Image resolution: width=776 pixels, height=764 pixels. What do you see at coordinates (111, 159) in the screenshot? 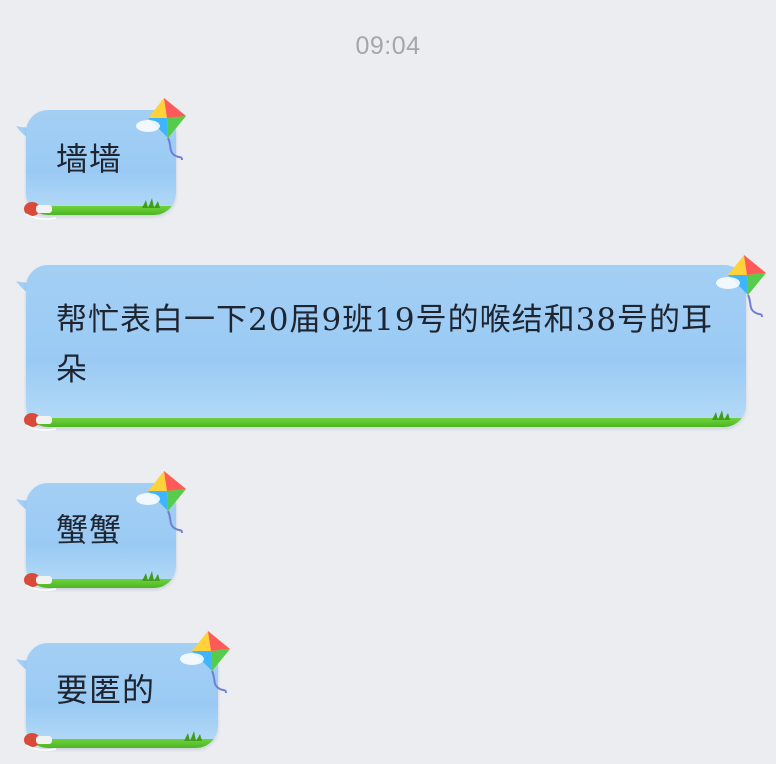
I see `message-bubble: 墙墙` at bounding box center [111, 159].